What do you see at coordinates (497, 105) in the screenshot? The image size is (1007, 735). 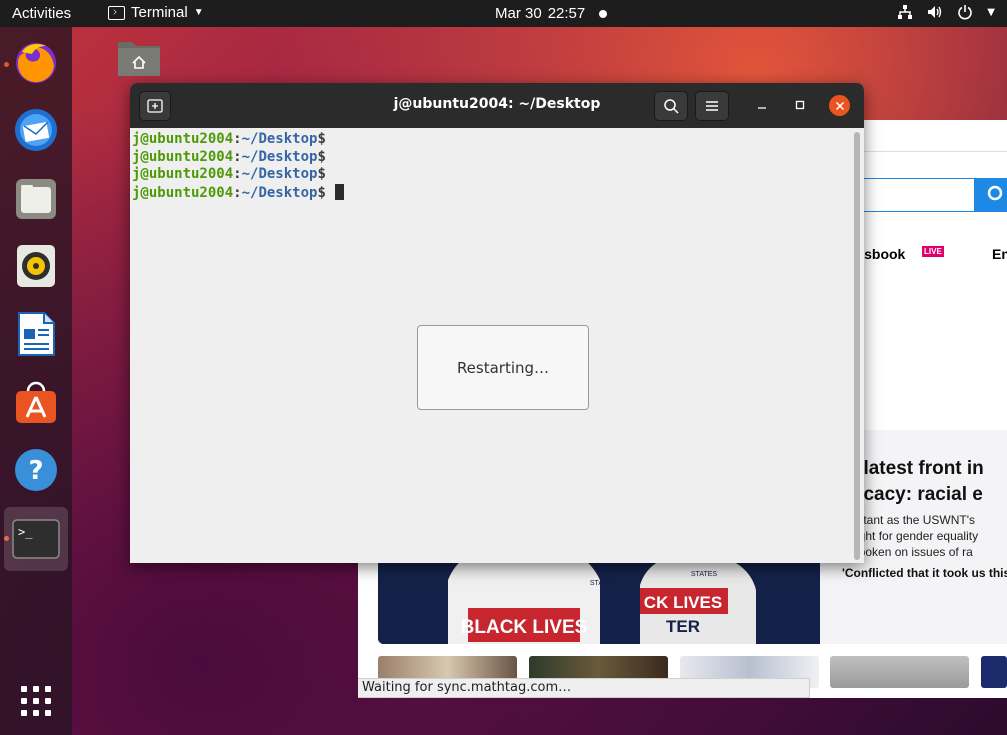 I see `terminal-titlebar: j@ubuntu2004: ~/Desktop` at bounding box center [497, 105].